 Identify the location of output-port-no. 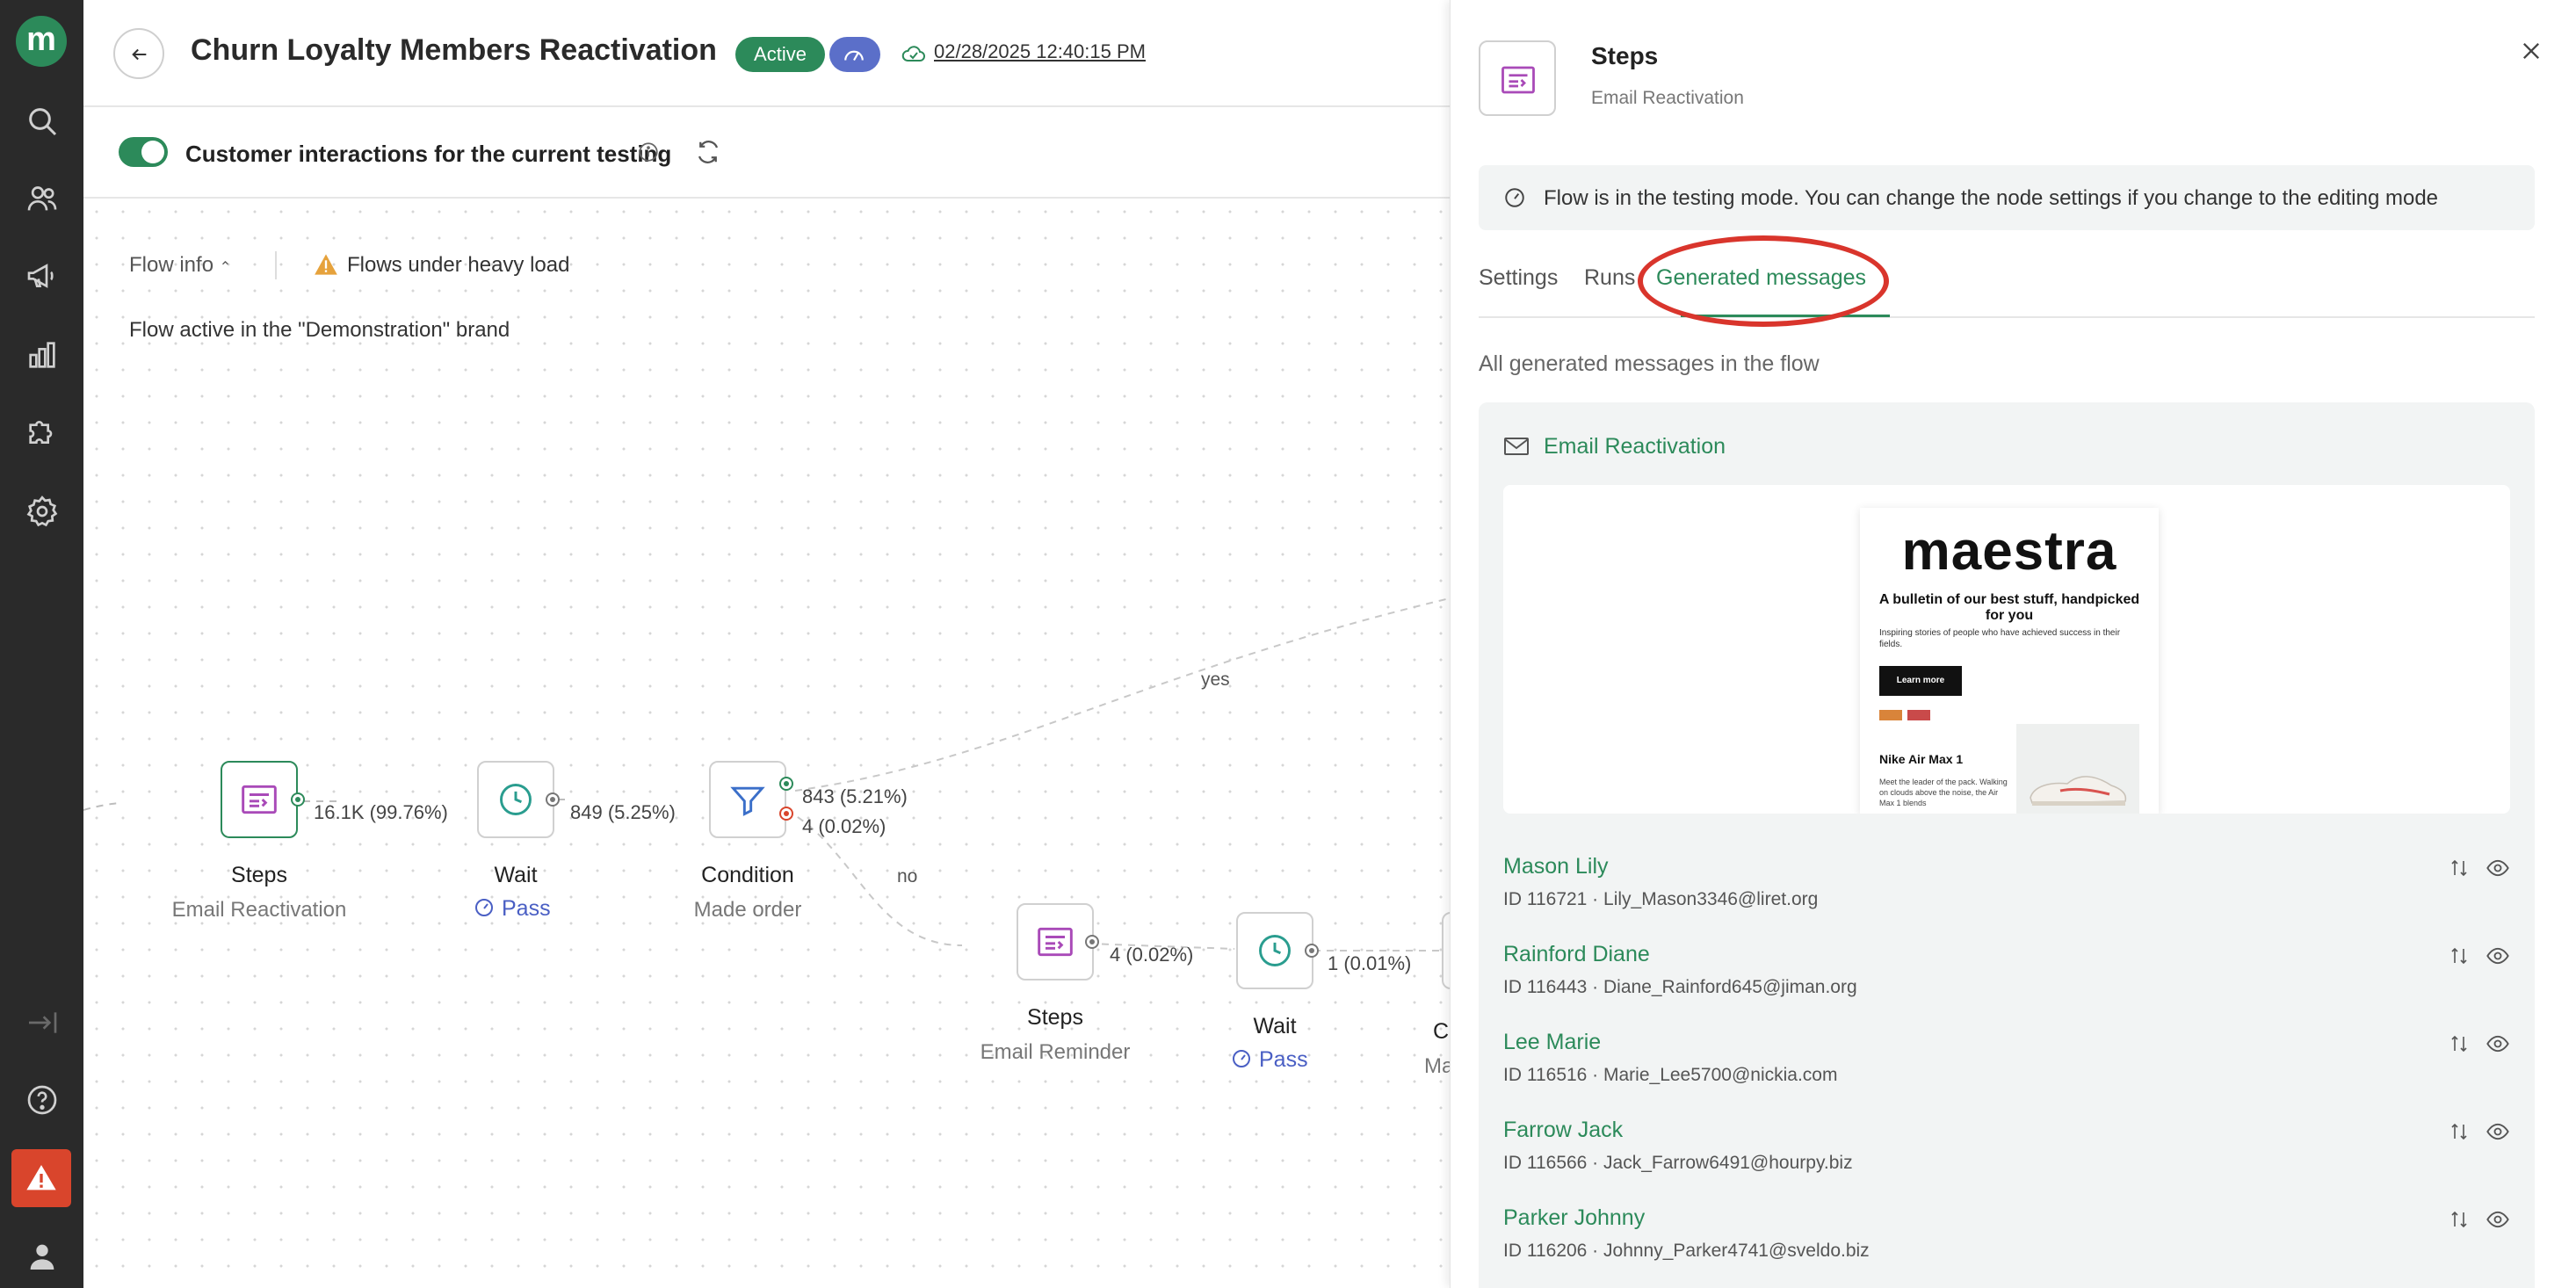
(786, 814).